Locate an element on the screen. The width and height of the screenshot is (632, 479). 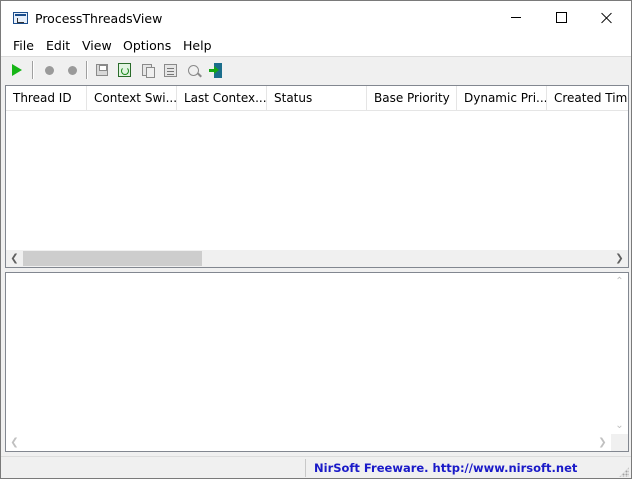
details-vertical-scrollbar: ⌃ ⌄ is located at coordinates (619, 353).